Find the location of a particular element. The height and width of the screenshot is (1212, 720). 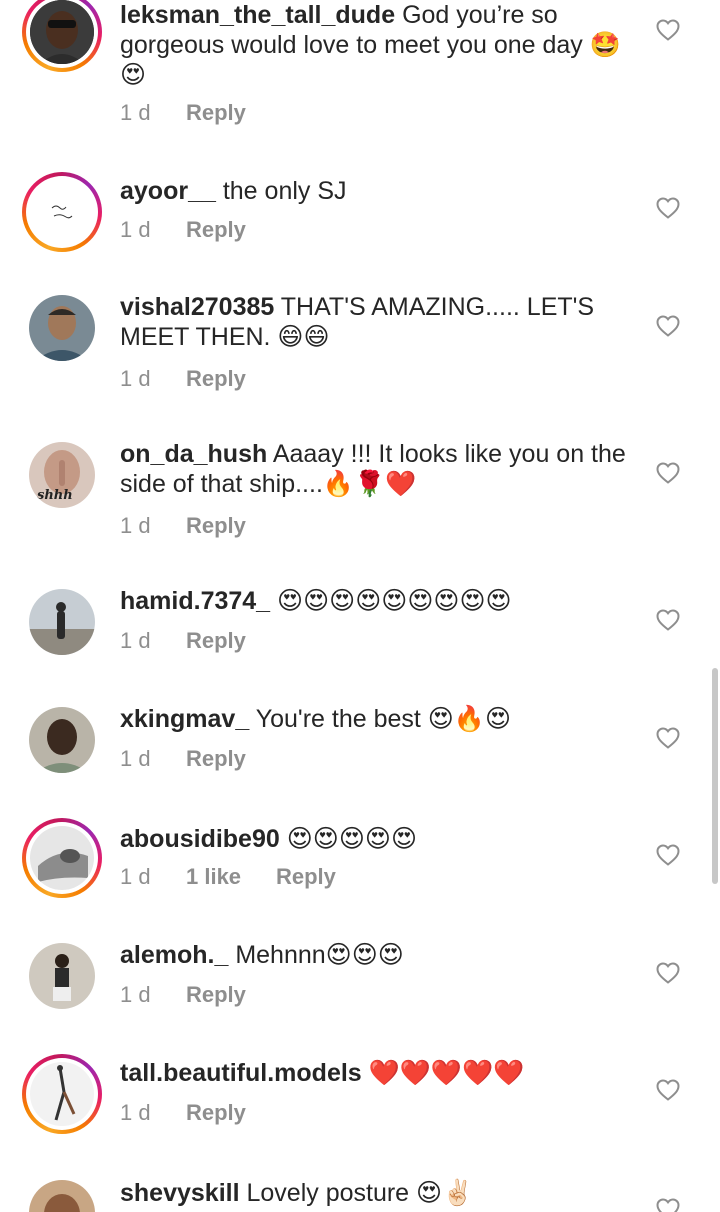

comment-text: the only SJ is located at coordinates (281, 191).